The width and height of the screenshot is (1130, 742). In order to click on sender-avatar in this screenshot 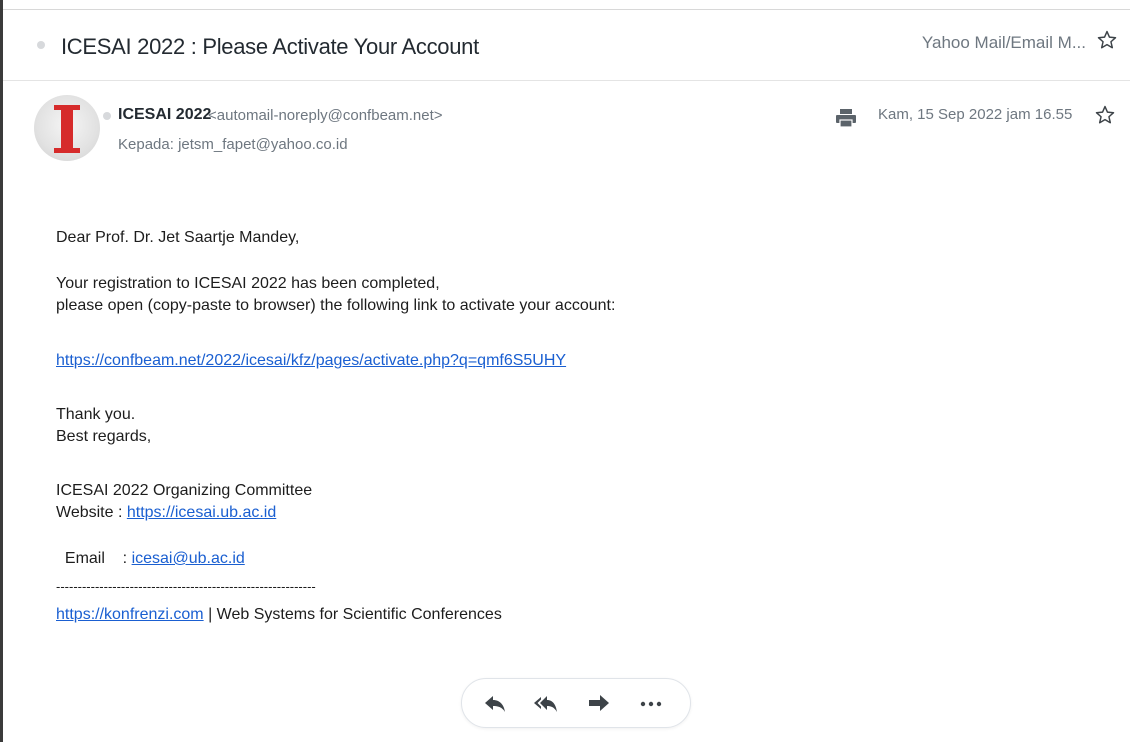, I will do `click(67, 128)`.